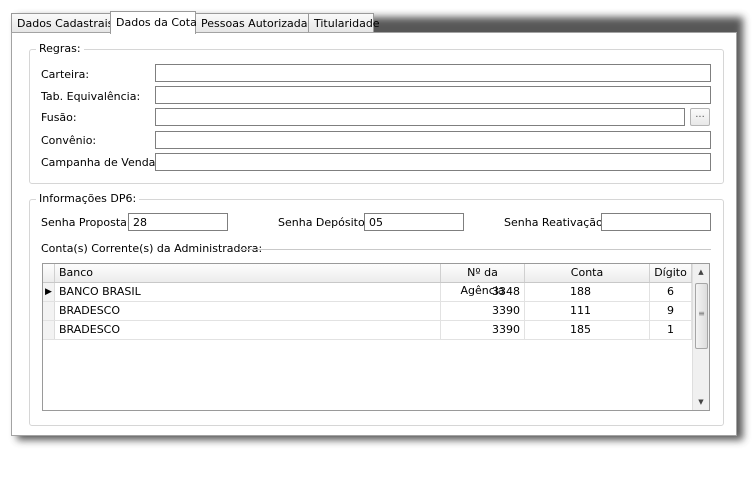  What do you see at coordinates (671, 273) in the screenshot?
I see `column-header-digito: Dígito` at bounding box center [671, 273].